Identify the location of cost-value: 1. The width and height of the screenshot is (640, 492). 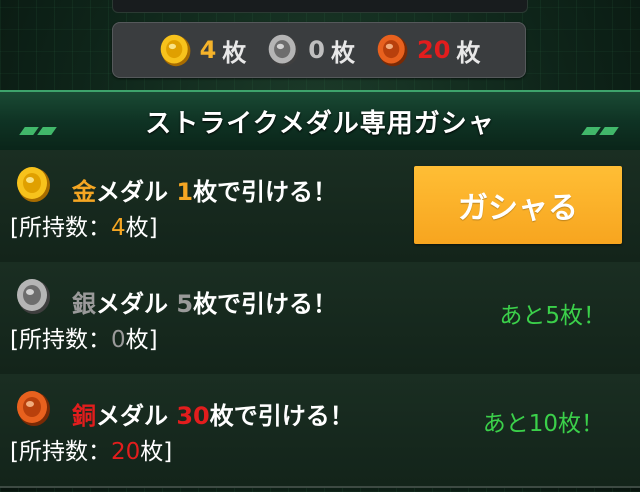
(185, 192).